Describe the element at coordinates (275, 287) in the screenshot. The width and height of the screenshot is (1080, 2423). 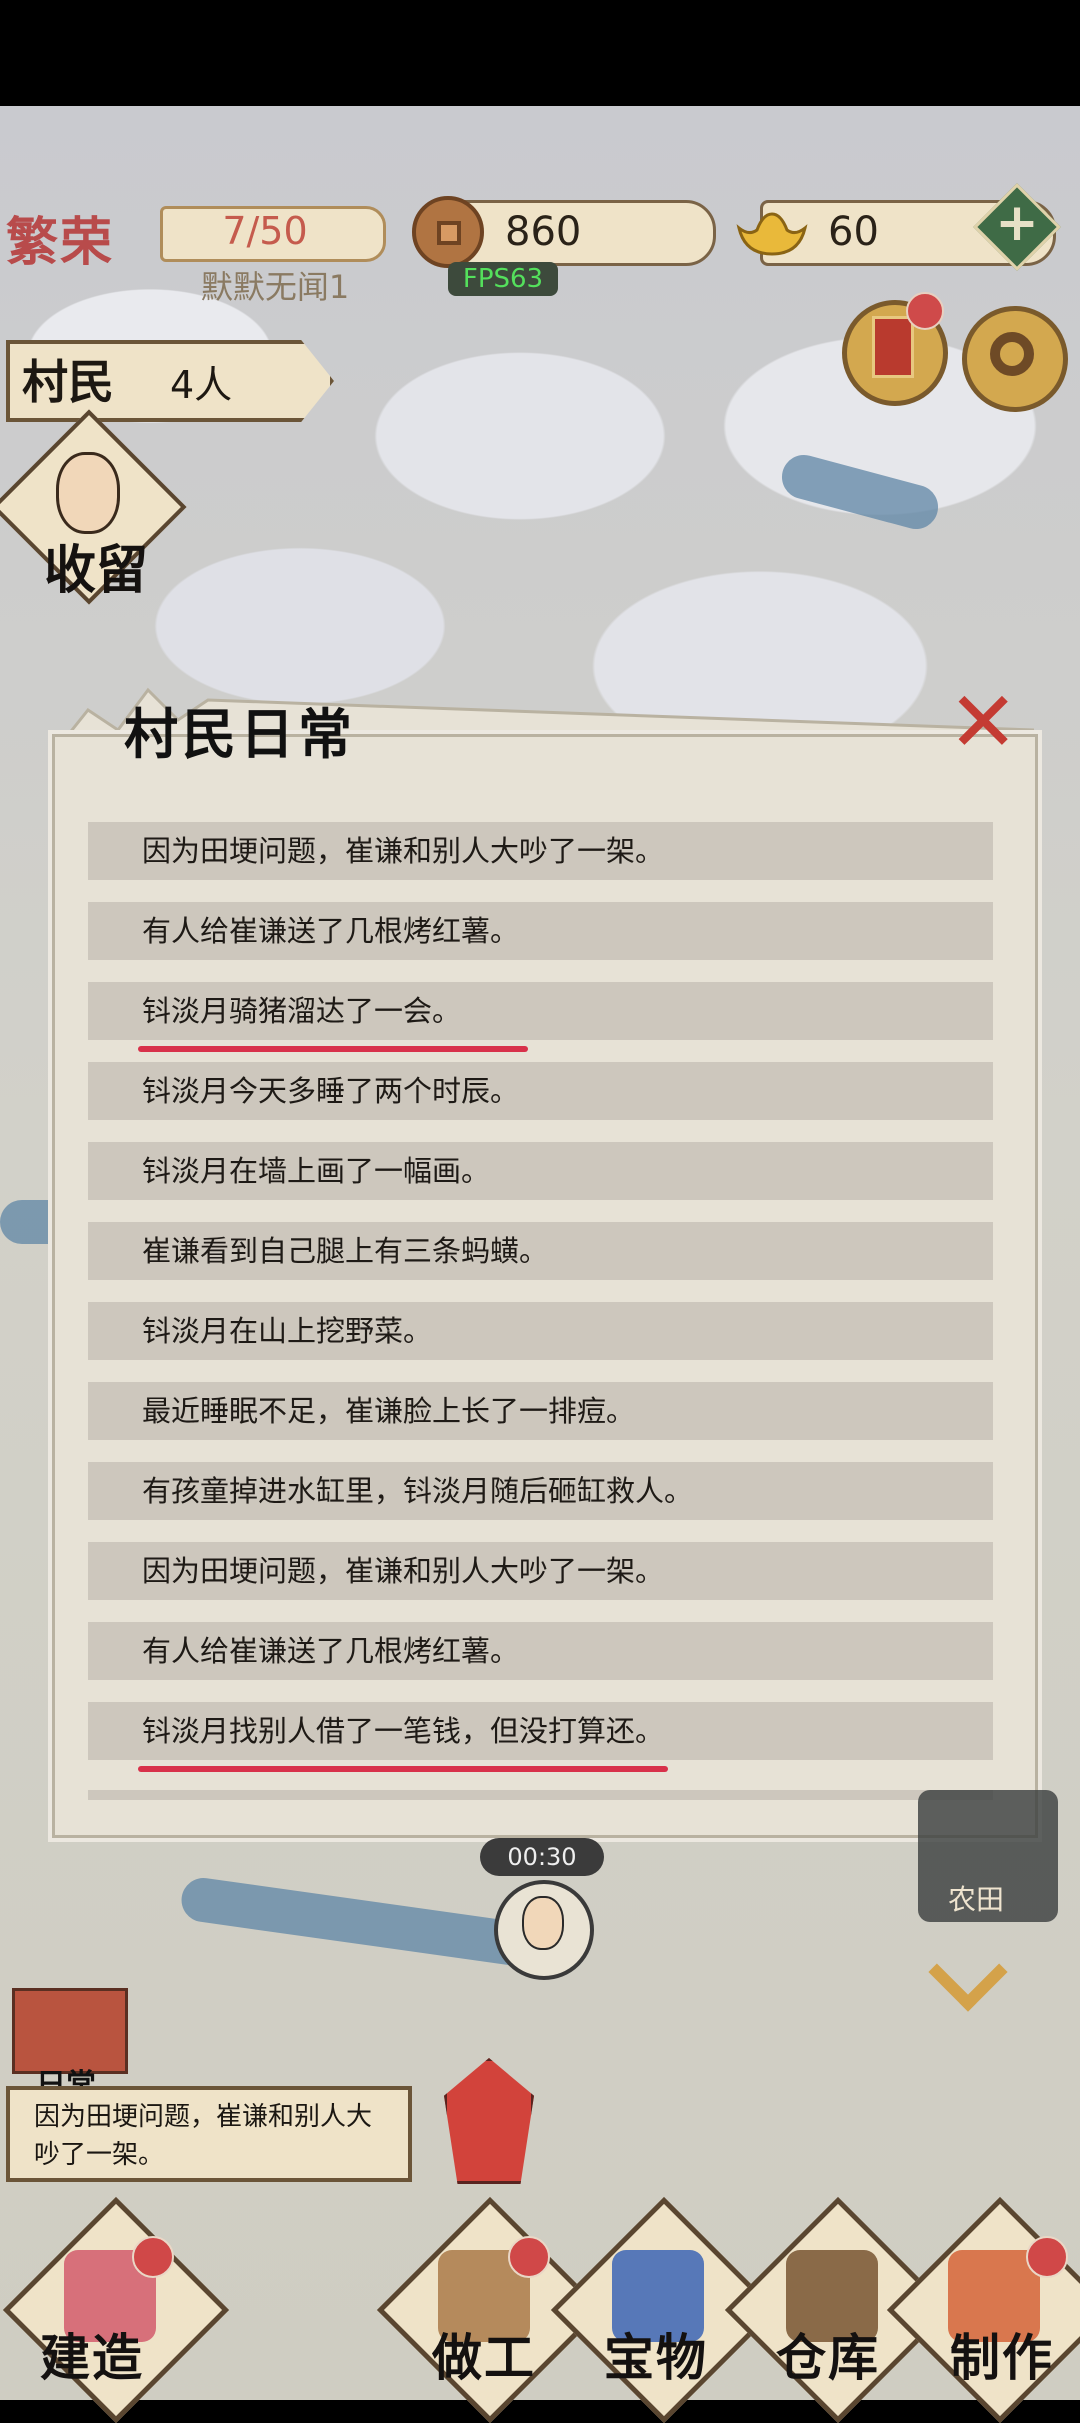
I see `prosperity-rank-name: 默默无闻1` at that location.